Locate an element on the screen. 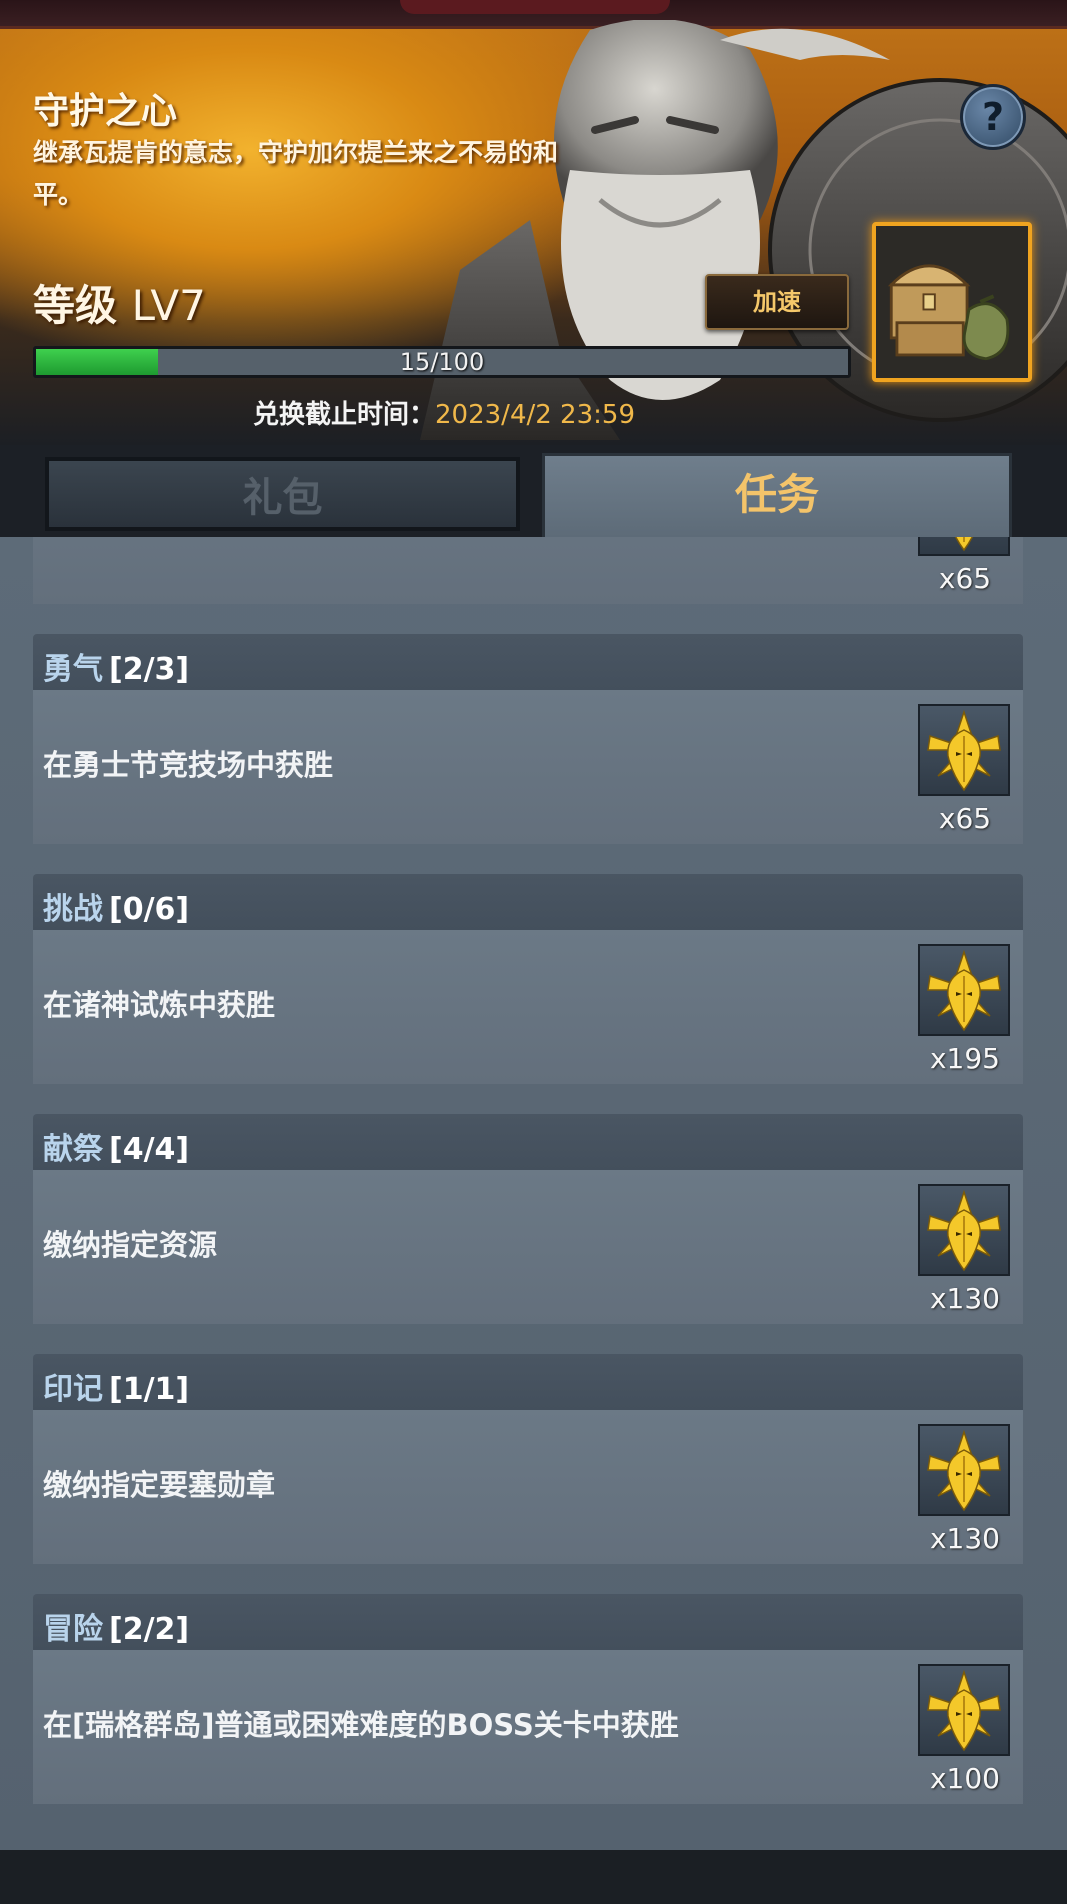 This screenshot has width=1067, height=1904. task-body: x65 is located at coordinates (528, 570).